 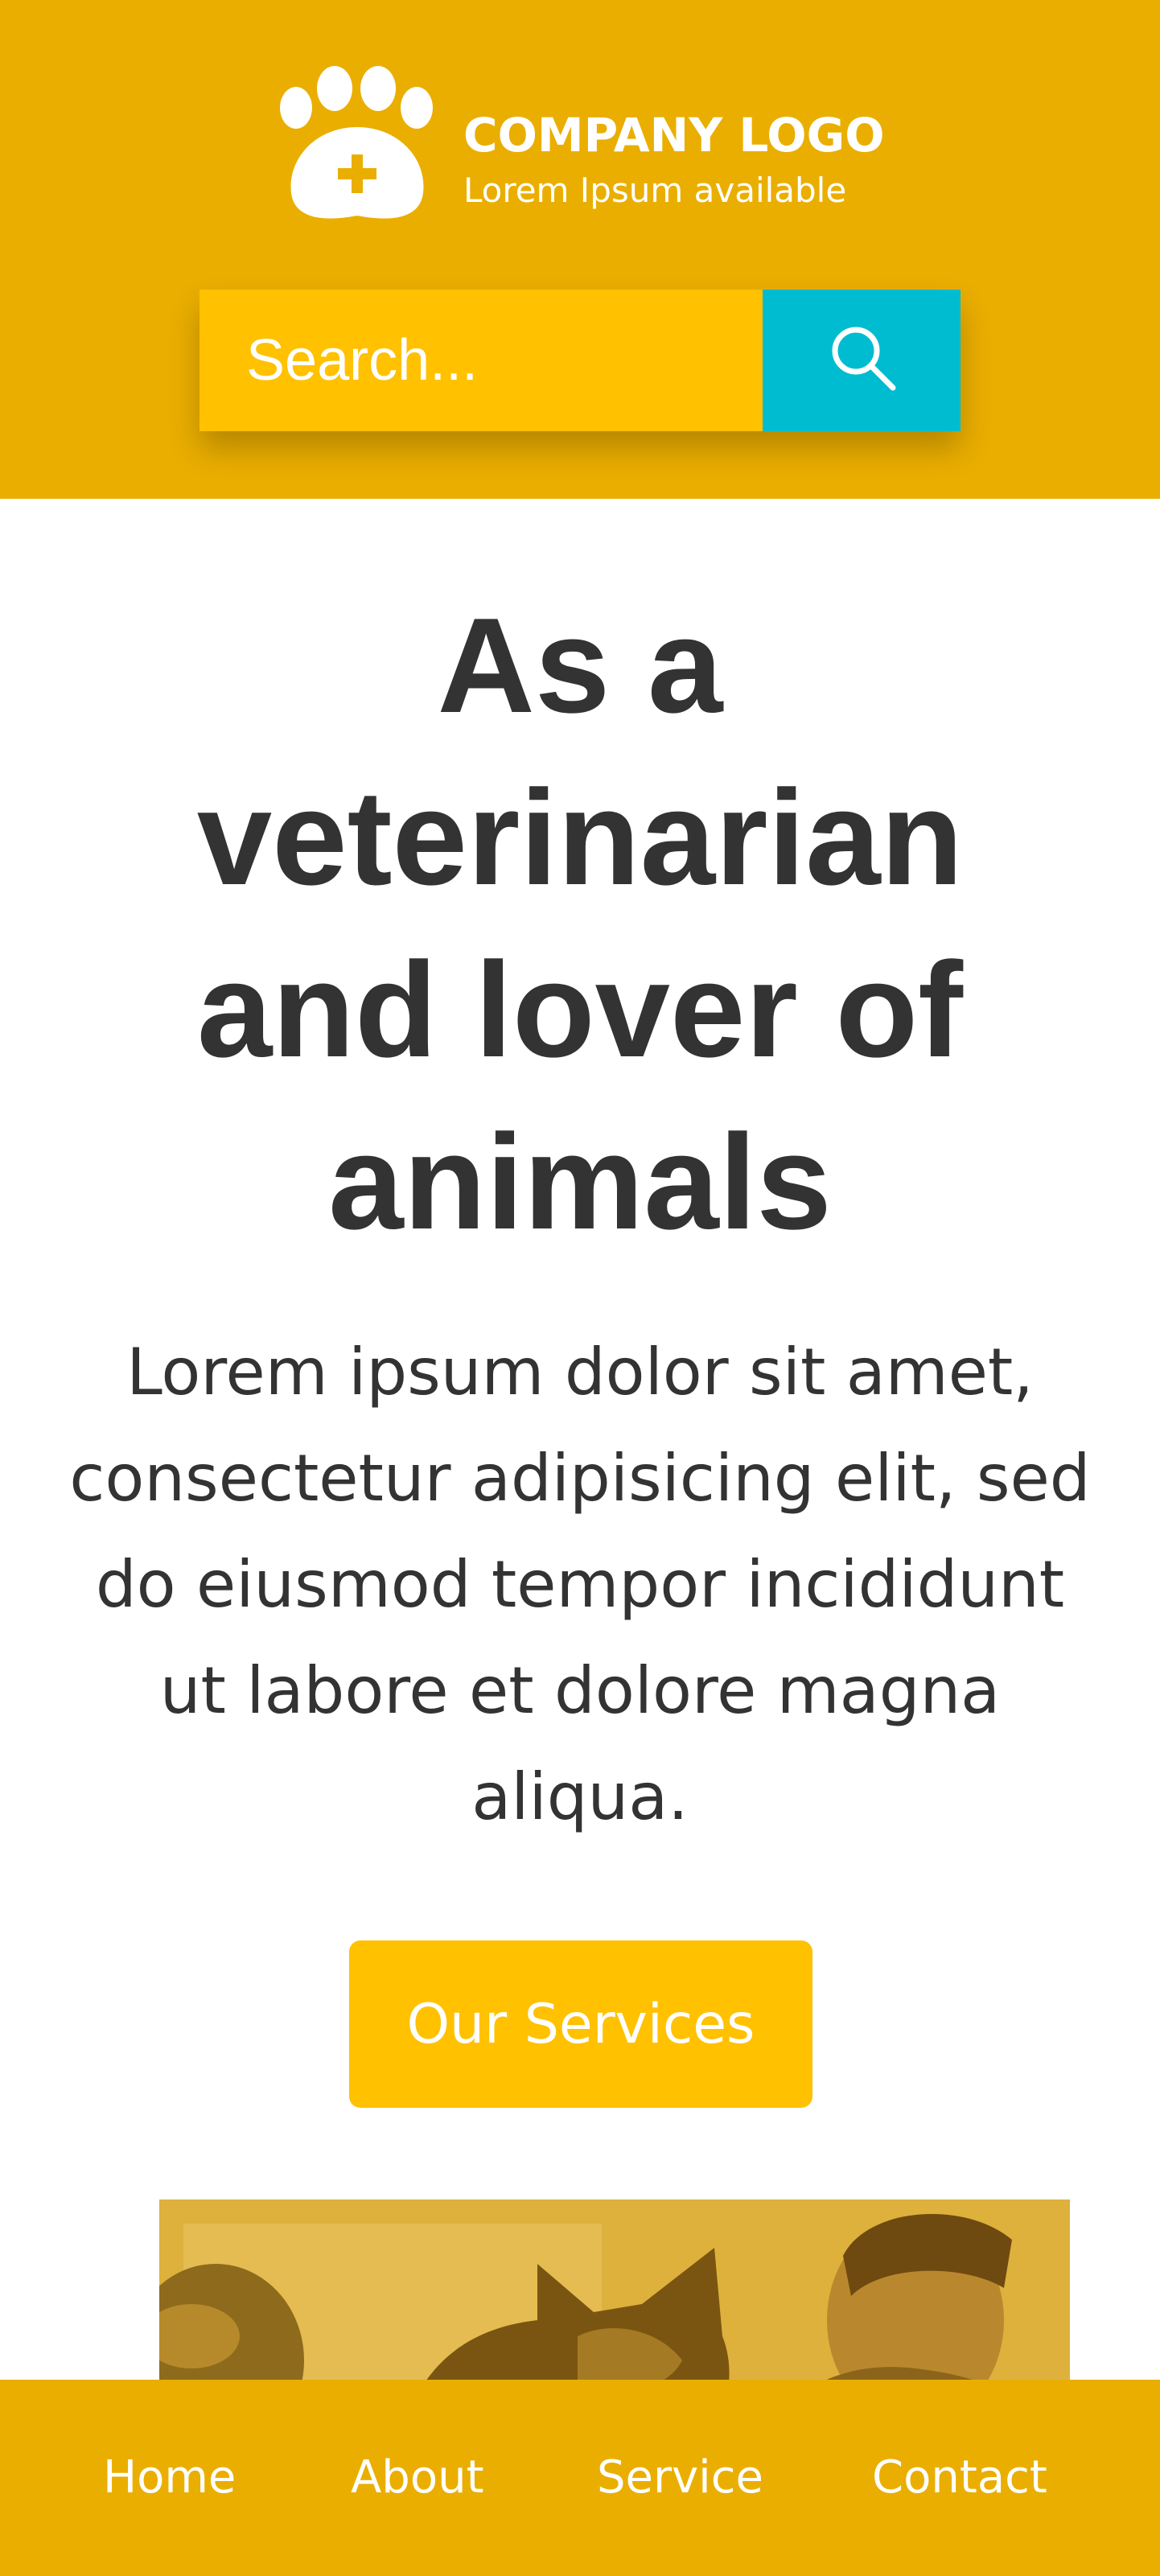 I want to click on search-input, so click(x=481, y=360).